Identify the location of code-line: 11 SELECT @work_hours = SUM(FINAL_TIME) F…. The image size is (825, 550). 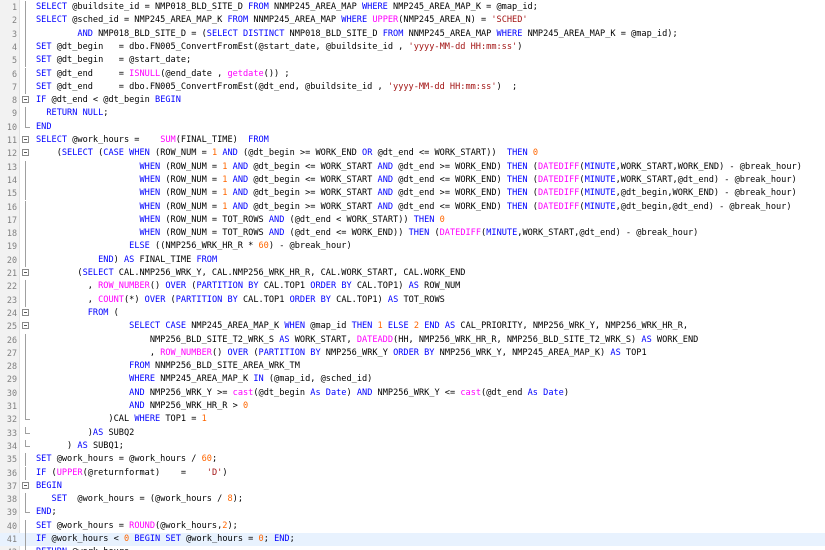
(412, 140).